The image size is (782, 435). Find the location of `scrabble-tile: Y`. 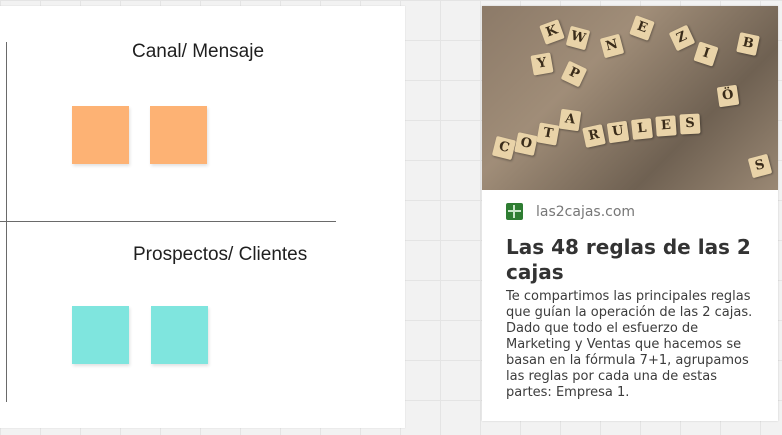

scrabble-tile: Y is located at coordinates (542, 64).